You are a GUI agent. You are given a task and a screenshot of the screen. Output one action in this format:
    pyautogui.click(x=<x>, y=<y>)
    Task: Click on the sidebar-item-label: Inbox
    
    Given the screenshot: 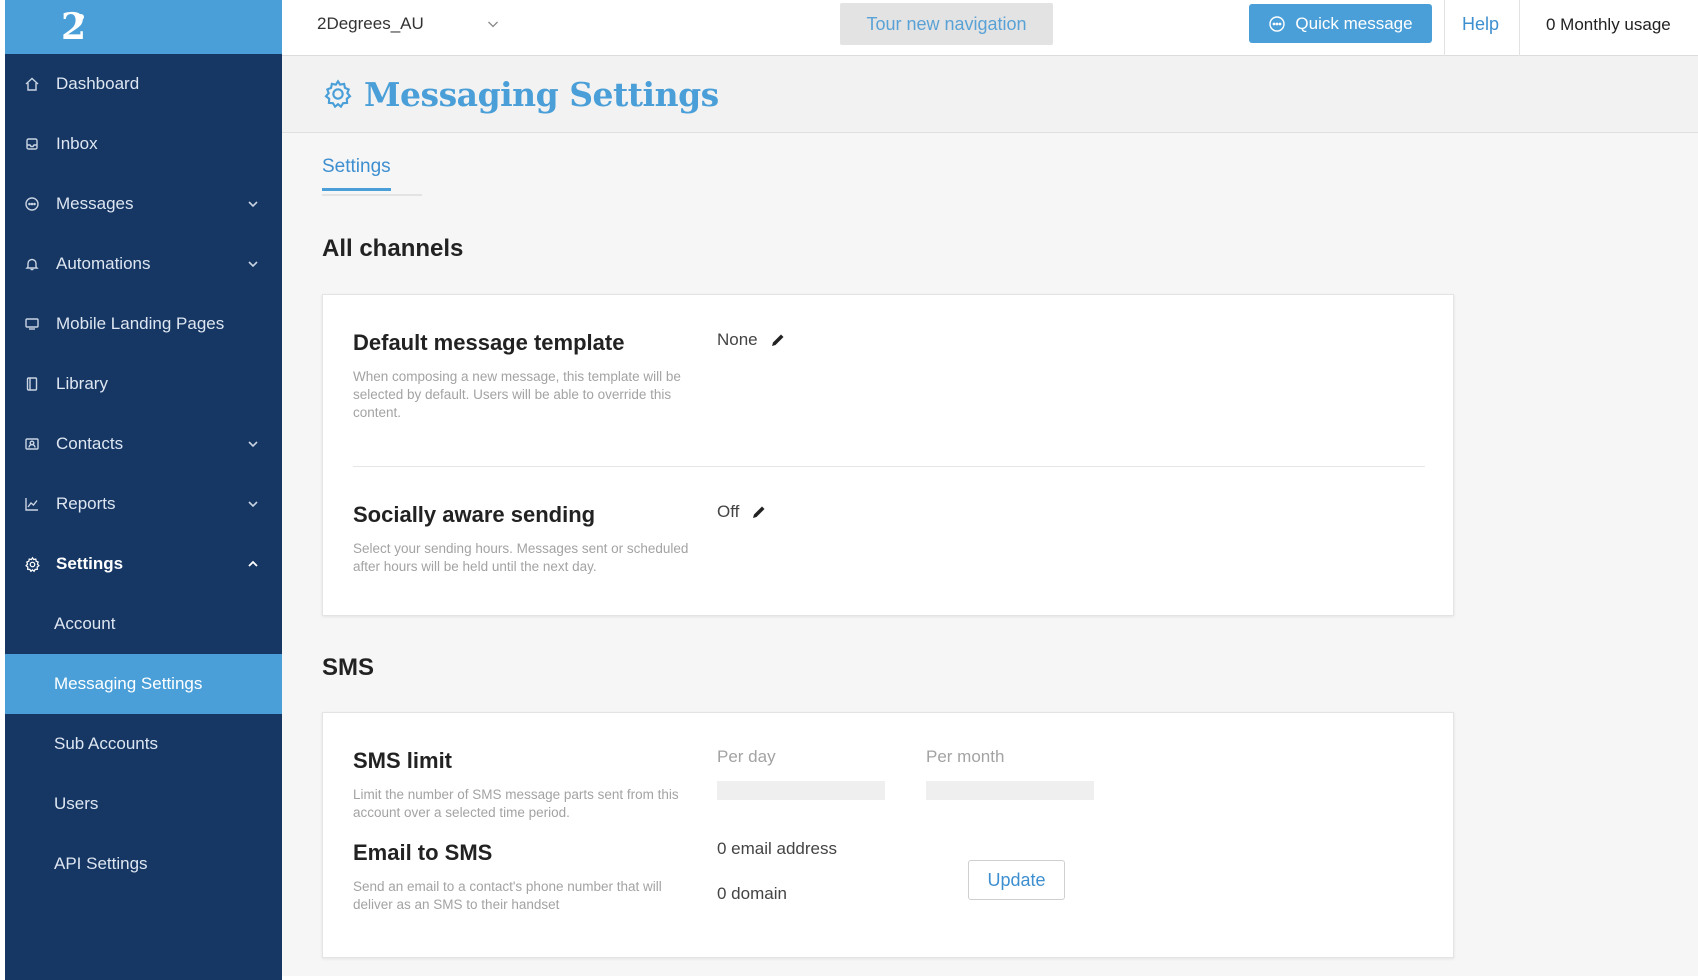 What is the action you would take?
    pyautogui.click(x=77, y=143)
    